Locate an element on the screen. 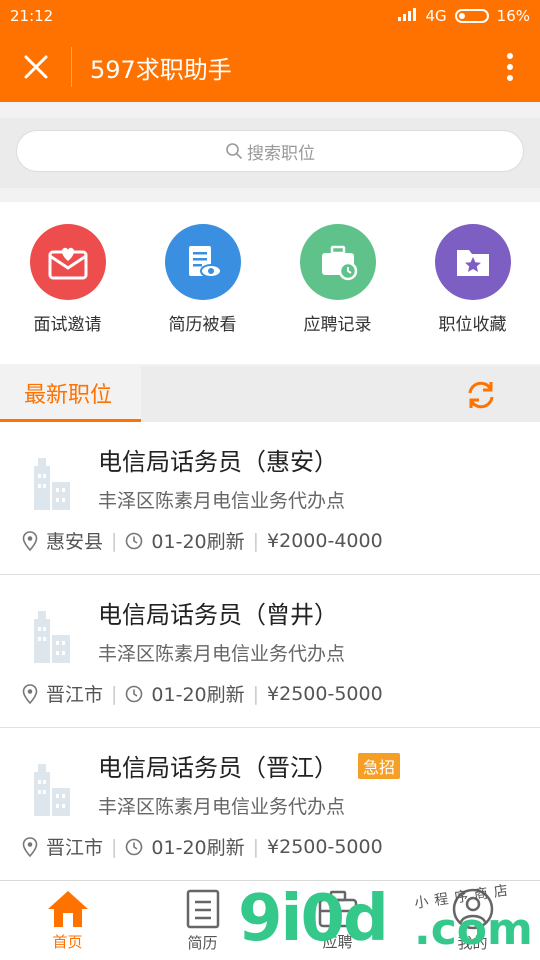 Image resolution: width=540 pixels, height=960 pixels. resume-eye-icon is located at coordinates (202, 262).